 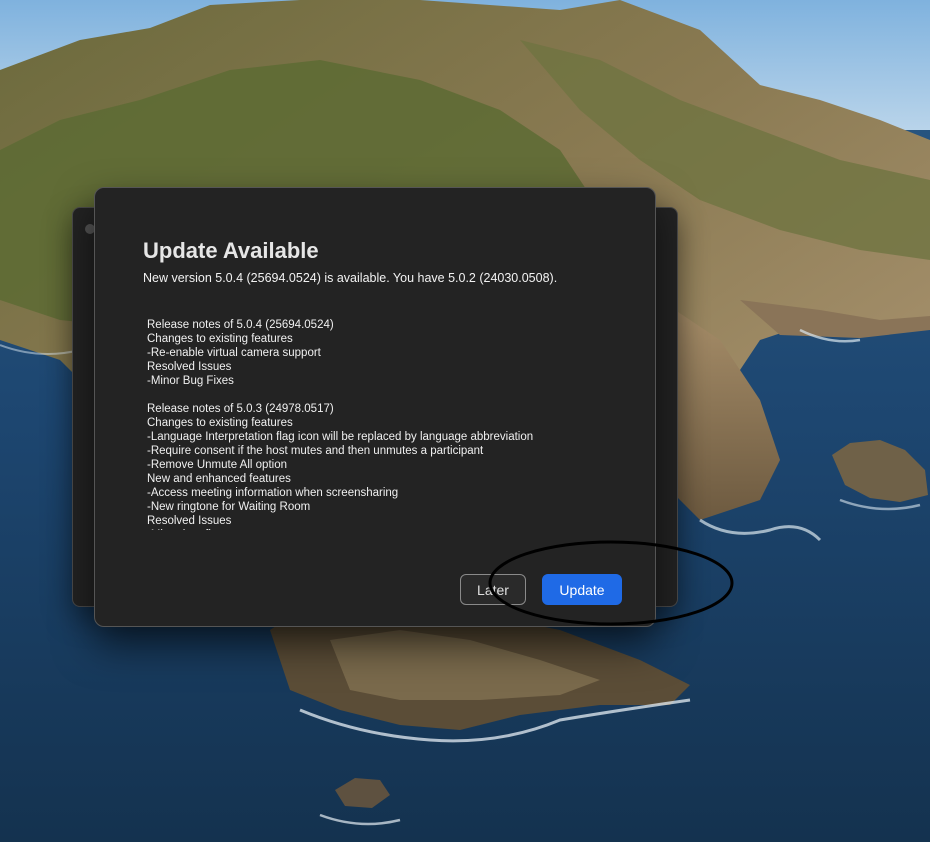 I want to click on release-notes-line: -New ringtone for Waiting Room, so click(x=229, y=507).